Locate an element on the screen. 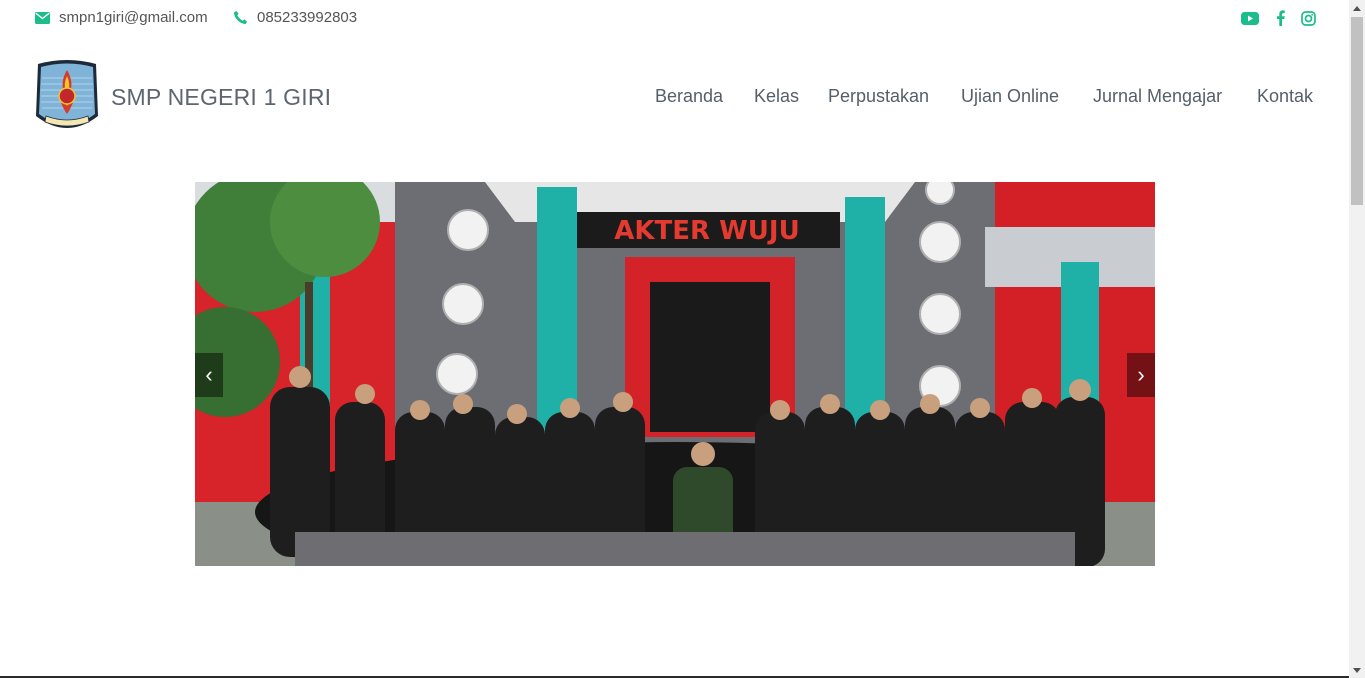 The image size is (1365, 678). vertical-scrollbar is located at coordinates (1357, 339).